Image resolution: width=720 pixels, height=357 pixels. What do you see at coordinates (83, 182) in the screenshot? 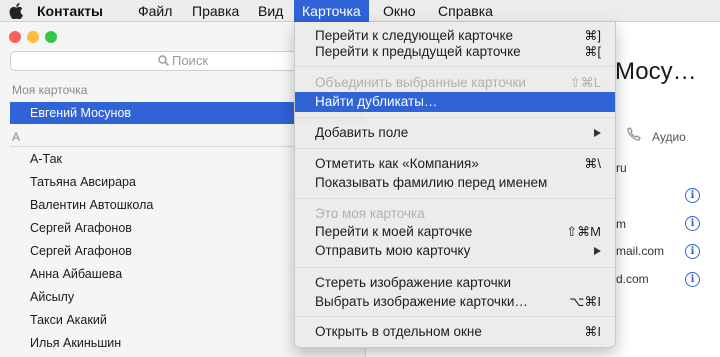
I see `contact-item: Татьяна Авсирара` at bounding box center [83, 182].